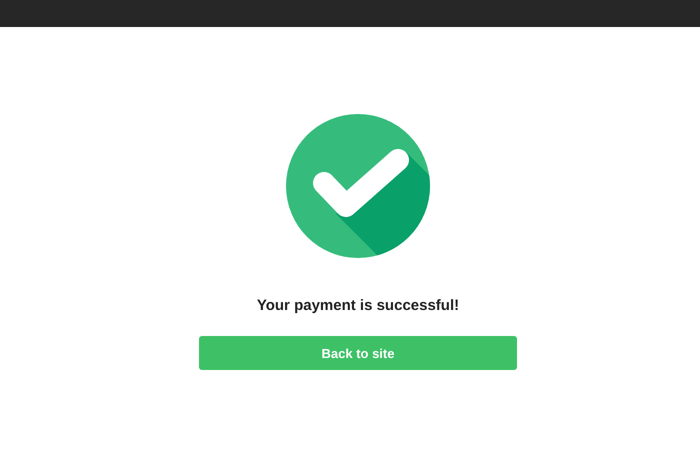  What do you see at coordinates (358, 353) in the screenshot?
I see `back-to-site-button: Back to site` at bounding box center [358, 353].